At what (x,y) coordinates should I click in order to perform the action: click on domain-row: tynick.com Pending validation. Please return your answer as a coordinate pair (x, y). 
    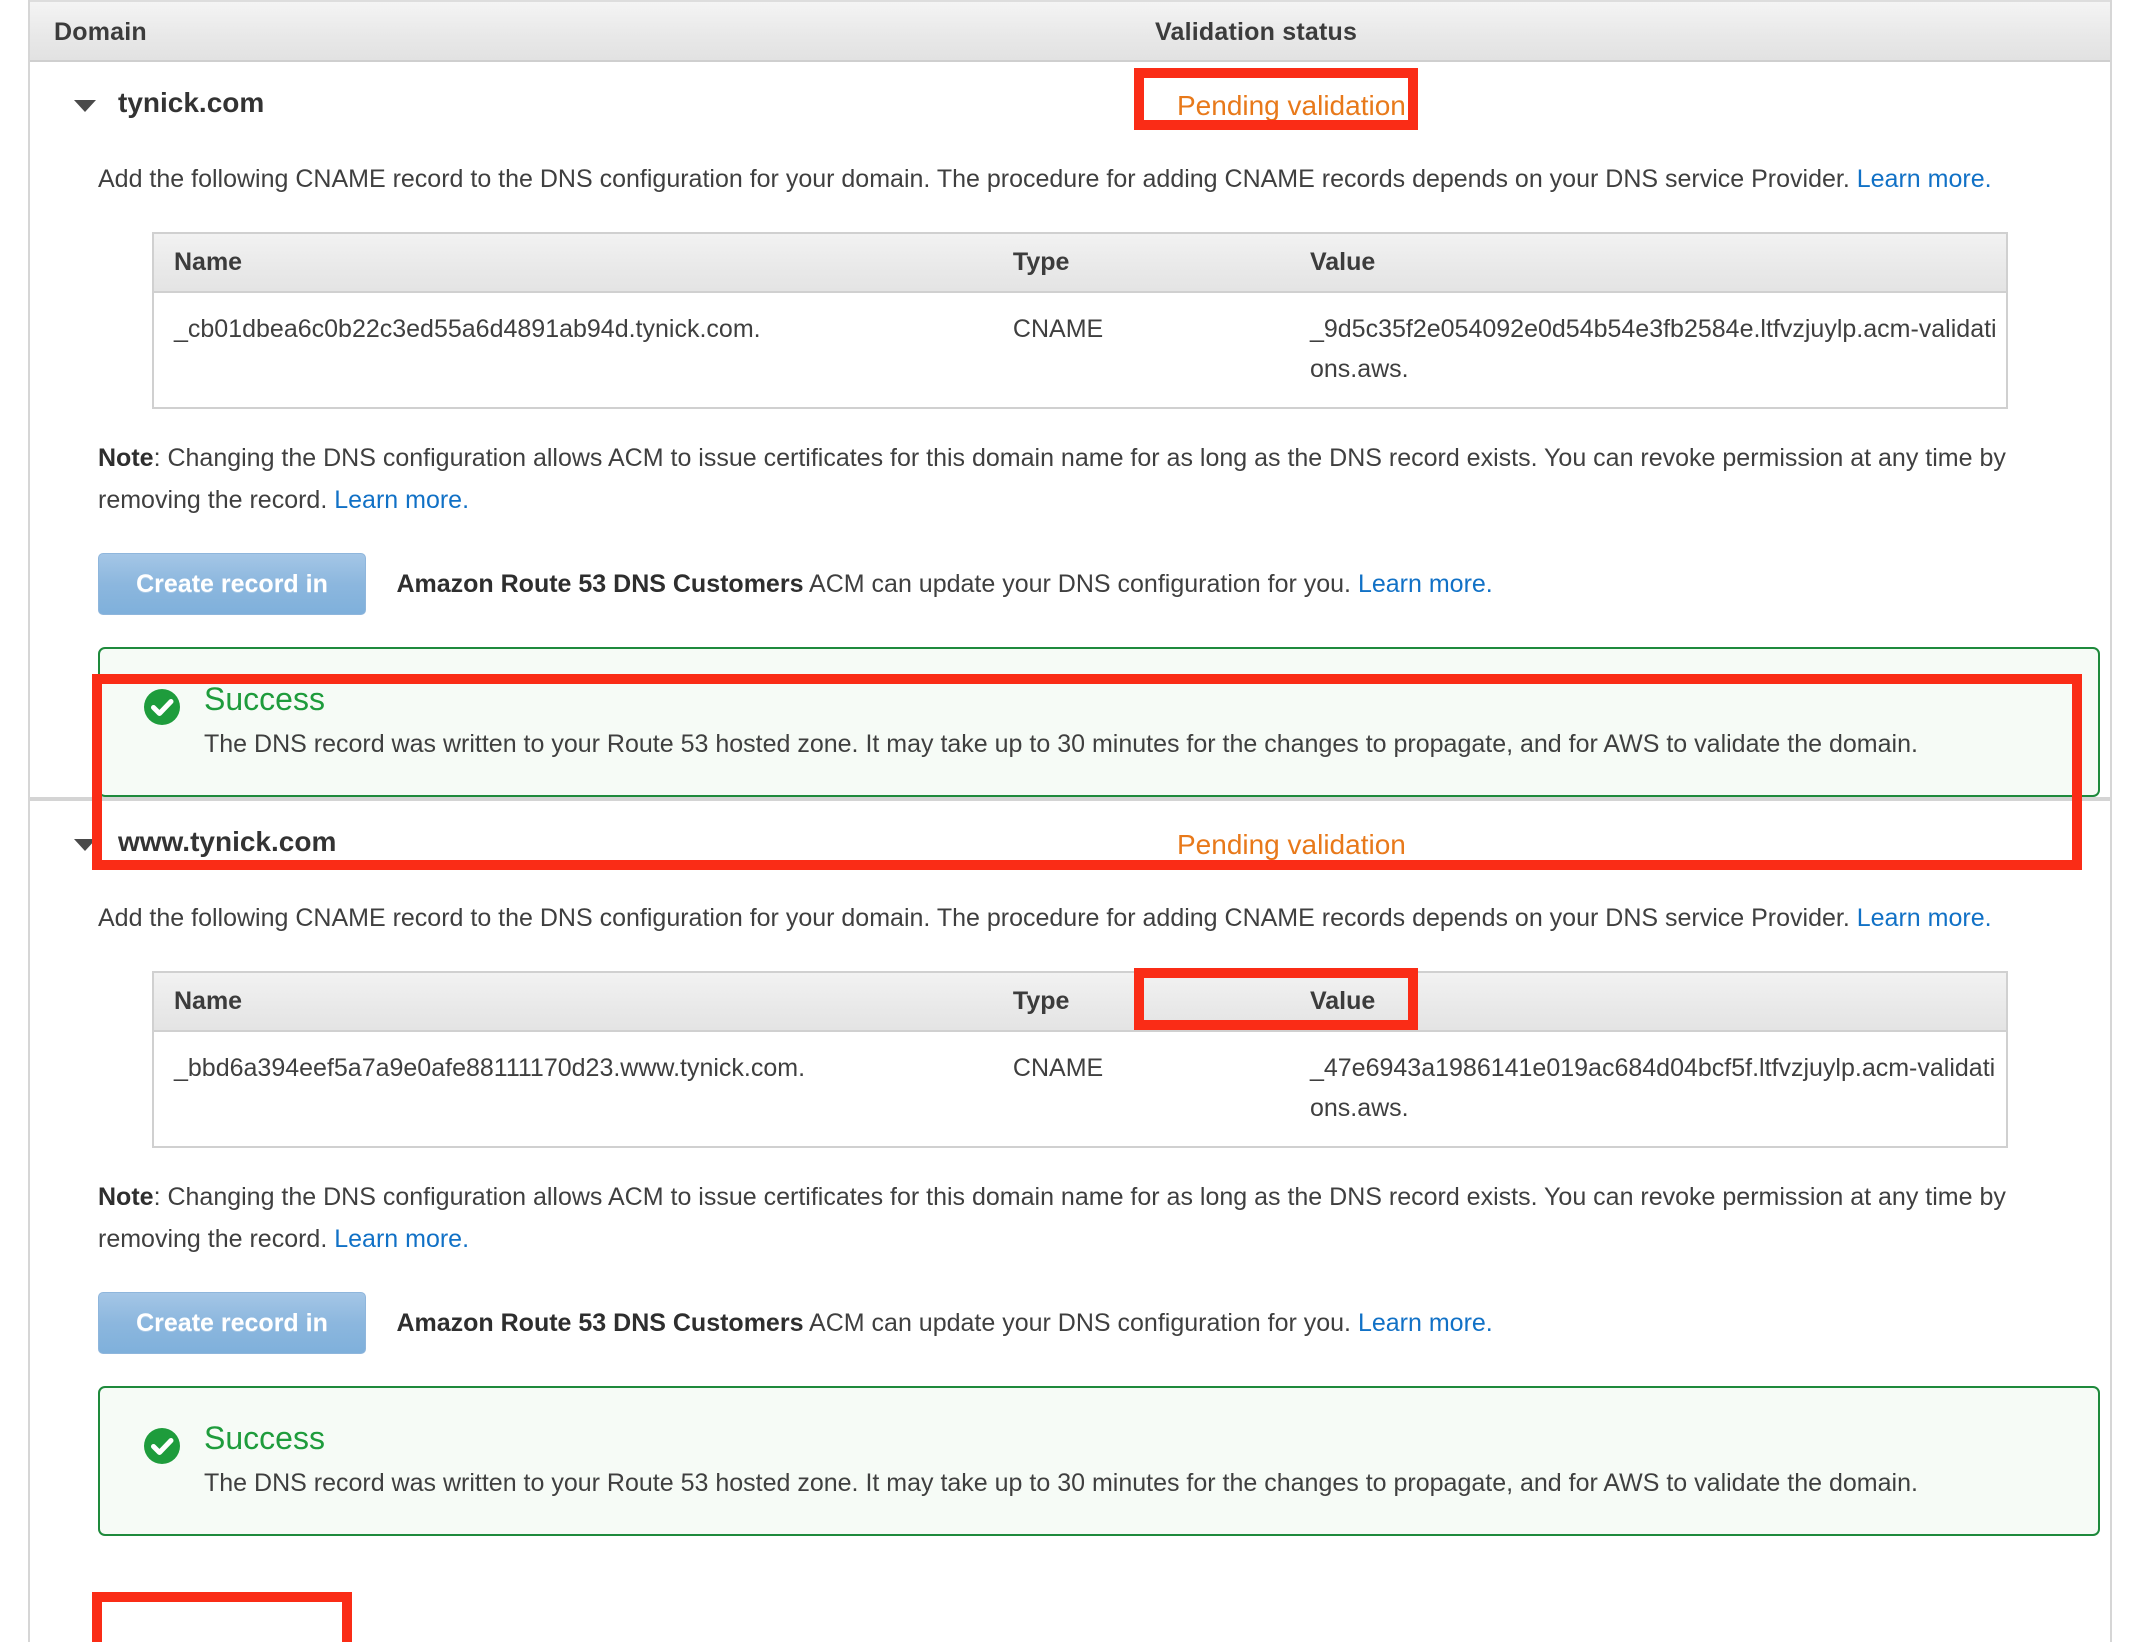
    Looking at the image, I should click on (1070, 110).